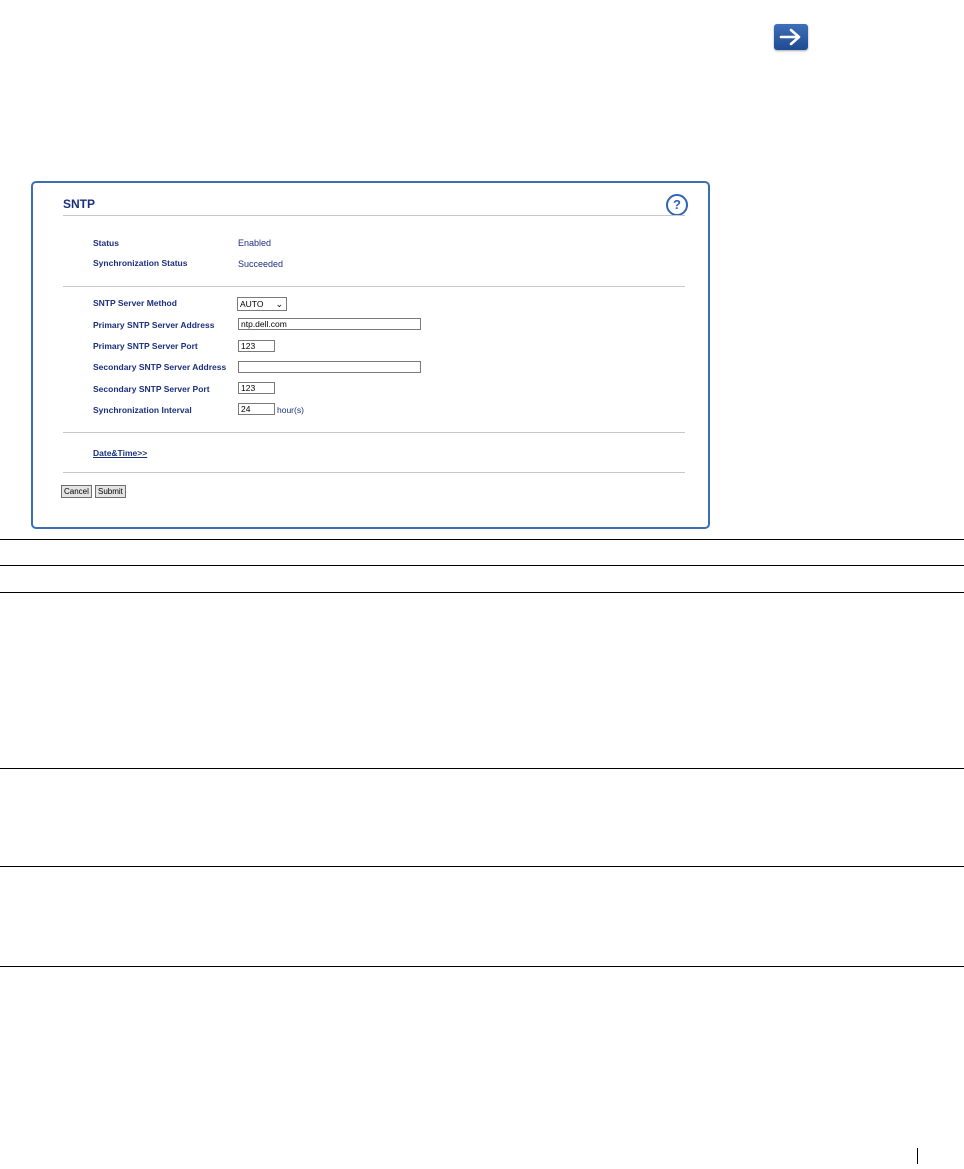  I want to click on help-icon: ?, so click(677, 205).